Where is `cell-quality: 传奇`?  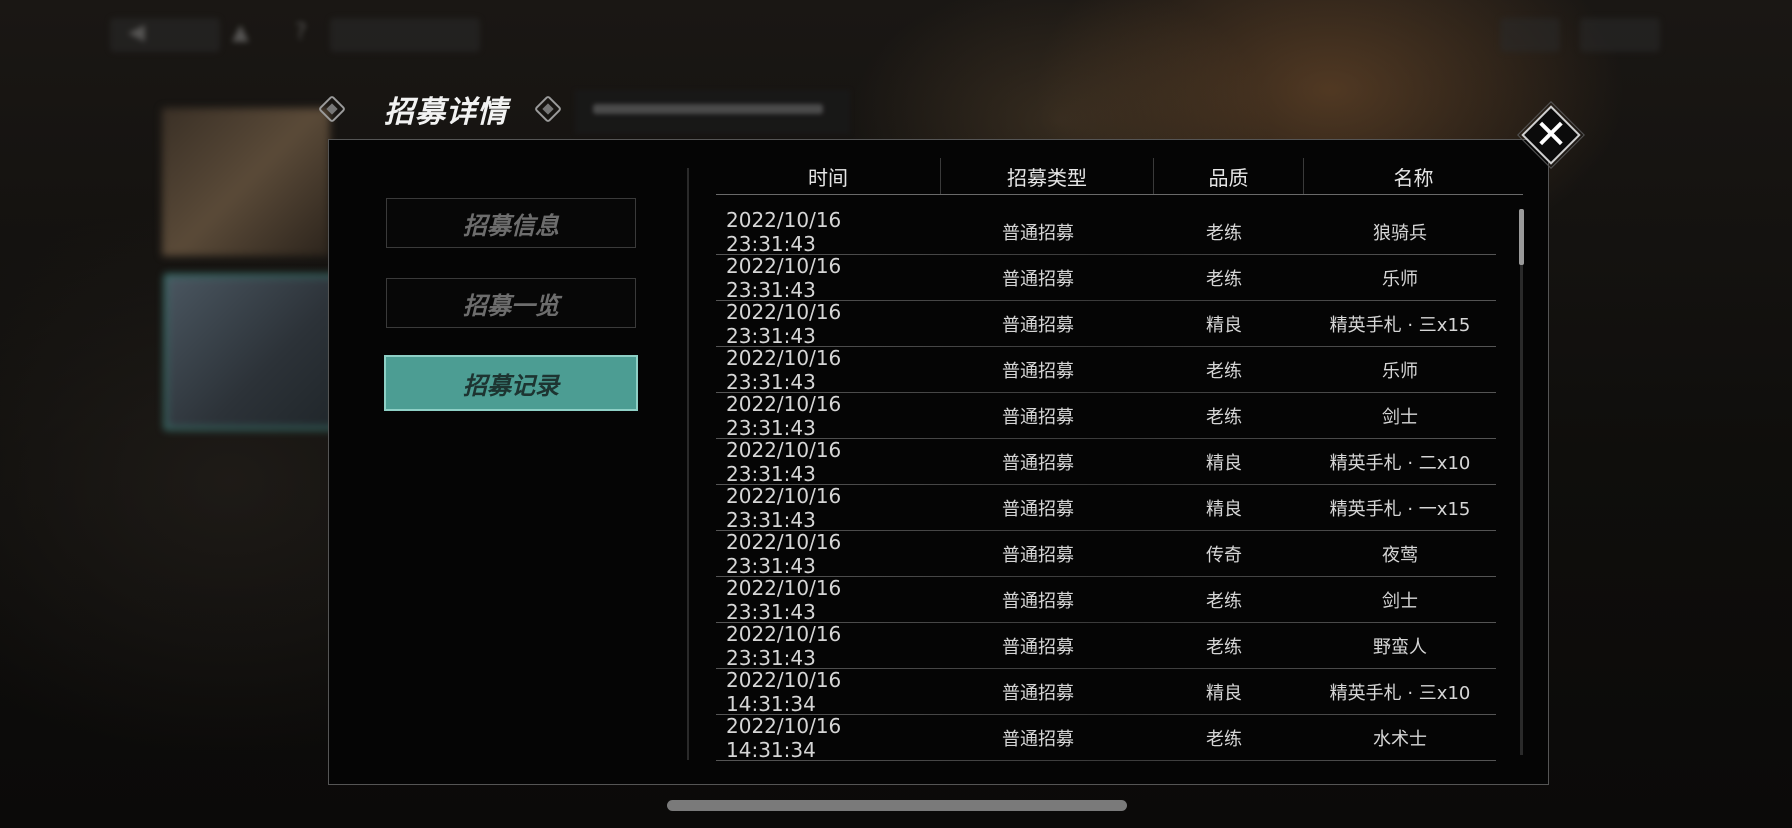
cell-quality: 传奇 is located at coordinates (1224, 555).